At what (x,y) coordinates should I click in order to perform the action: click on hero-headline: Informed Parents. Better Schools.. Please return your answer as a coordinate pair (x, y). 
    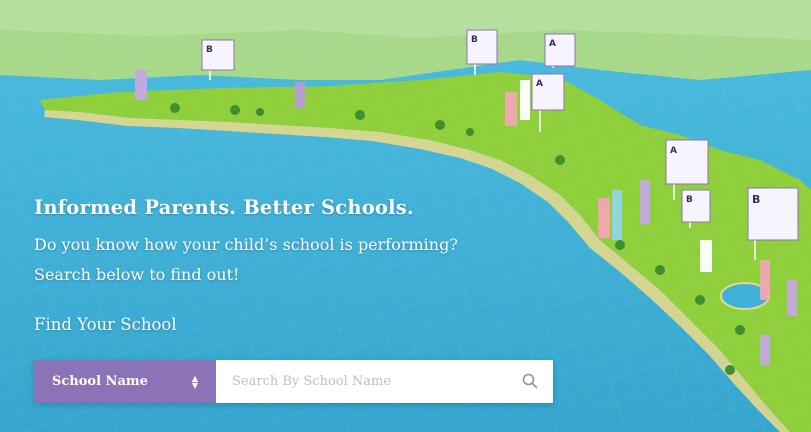
    Looking at the image, I should click on (224, 207).